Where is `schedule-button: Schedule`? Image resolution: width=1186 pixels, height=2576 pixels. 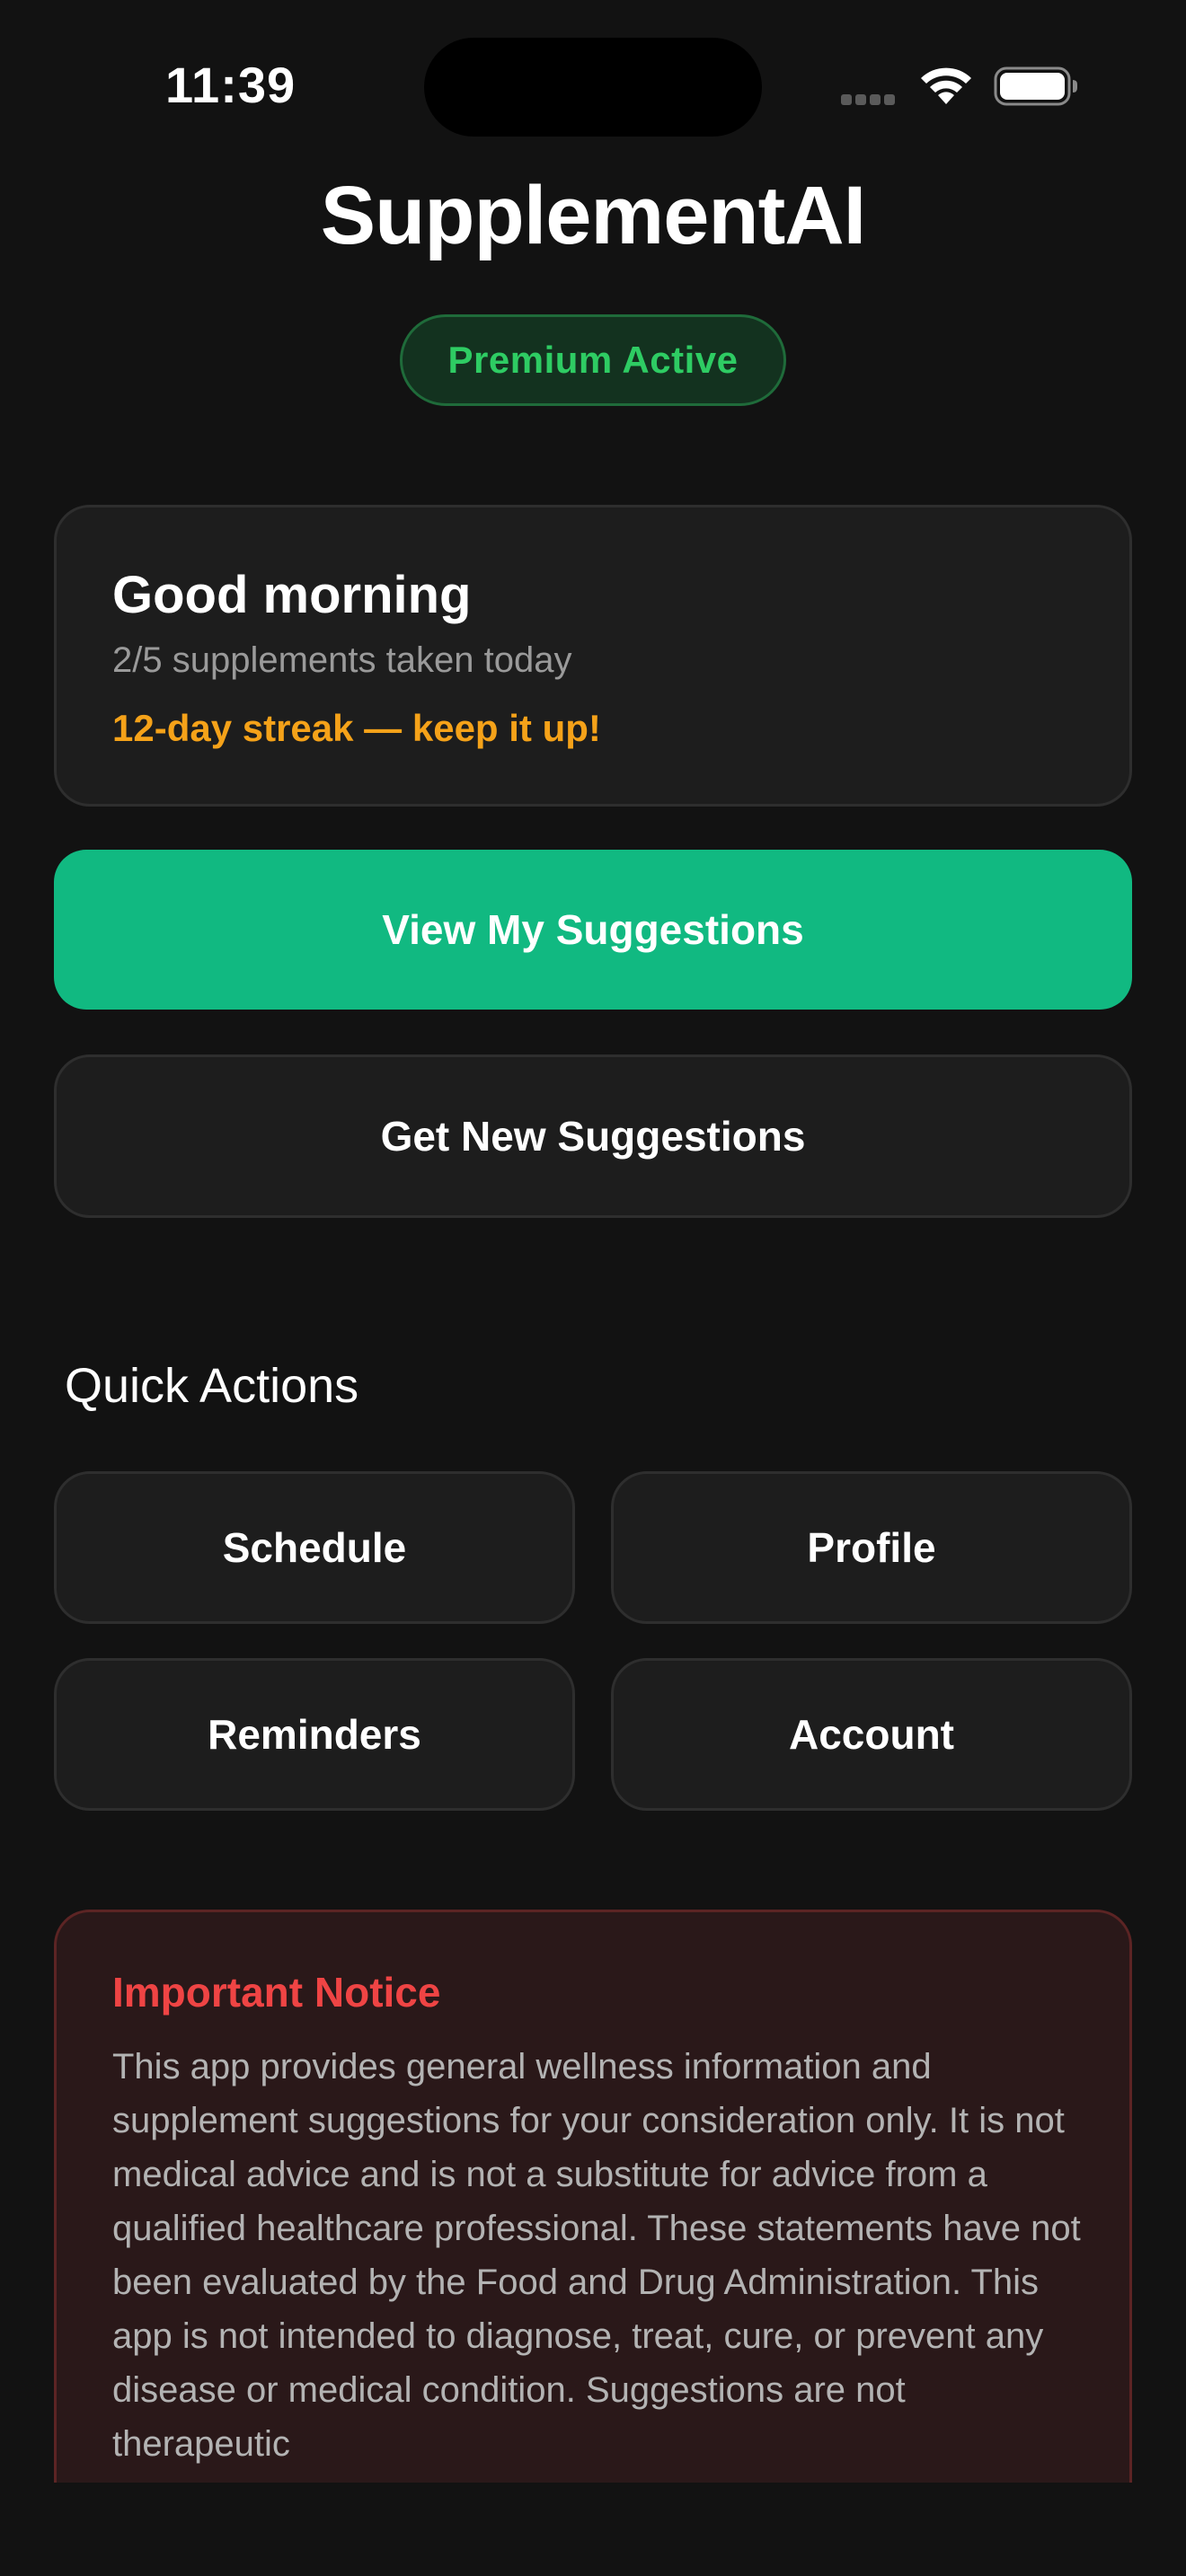
schedule-button: Schedule is located at coordinates (314, 1547).